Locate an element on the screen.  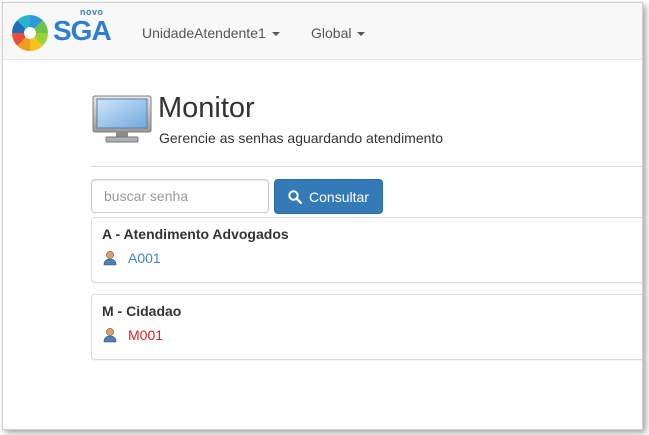
service-title: A - Atendimento Advogados is located at coordinates (195, 234).